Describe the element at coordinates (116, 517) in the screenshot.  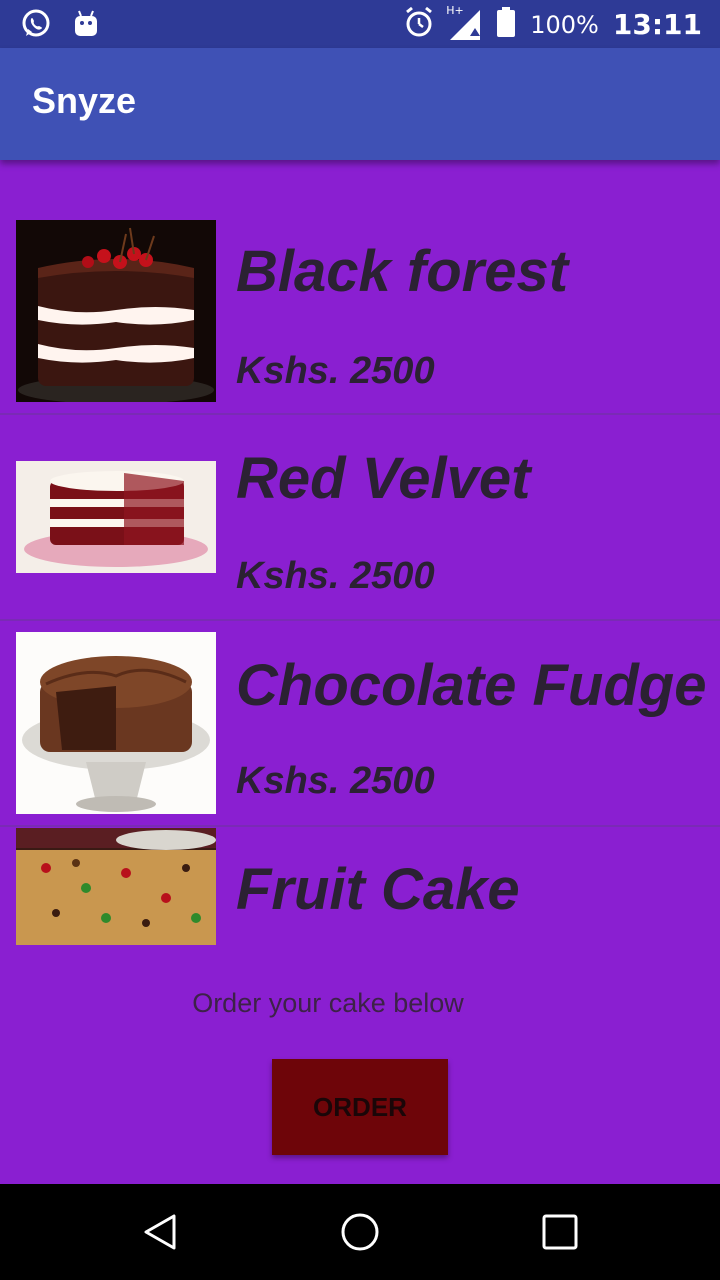
I see `red-velvet-cake-image` at that location.